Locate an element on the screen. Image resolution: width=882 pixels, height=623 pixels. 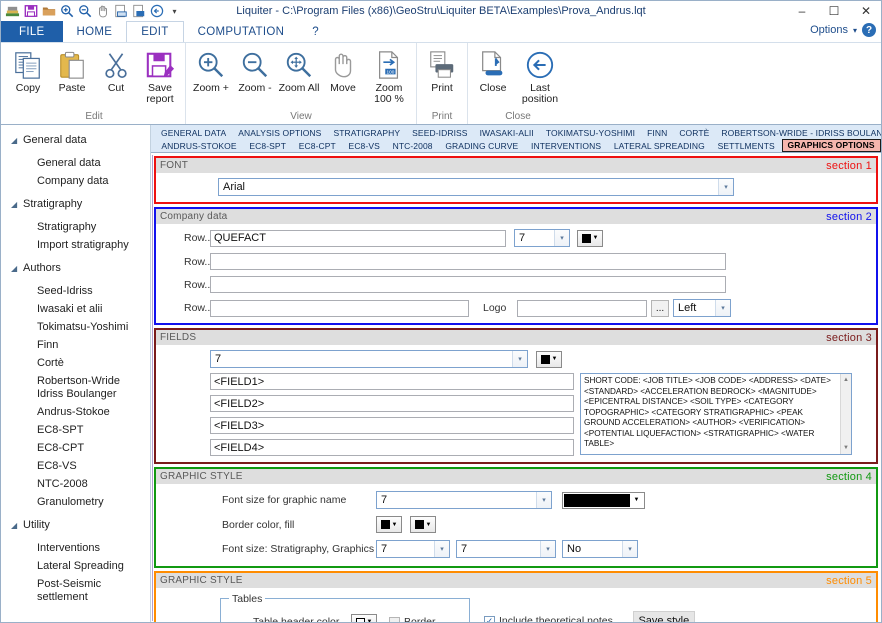
open-folder-icon is located at coordinates (48, 11).